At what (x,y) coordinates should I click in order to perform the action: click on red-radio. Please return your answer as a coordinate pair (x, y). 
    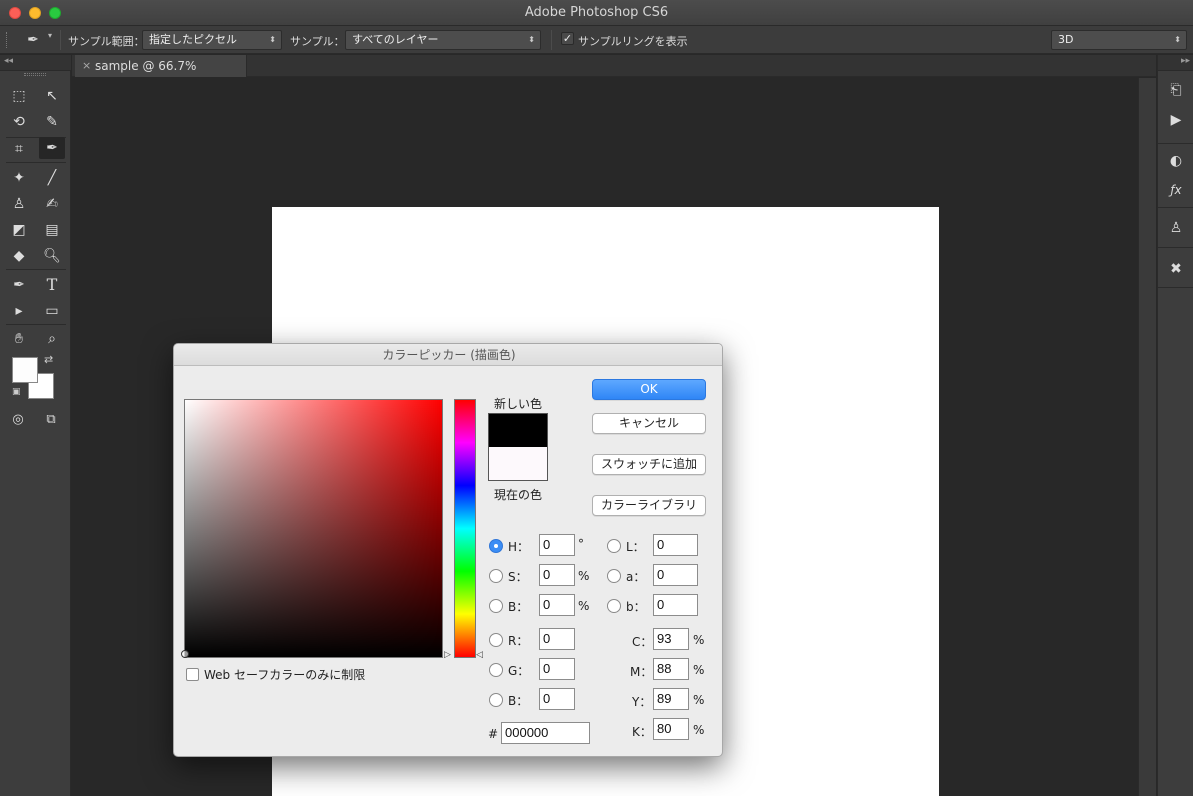
    Looking at the image, I should click on (496, 640).